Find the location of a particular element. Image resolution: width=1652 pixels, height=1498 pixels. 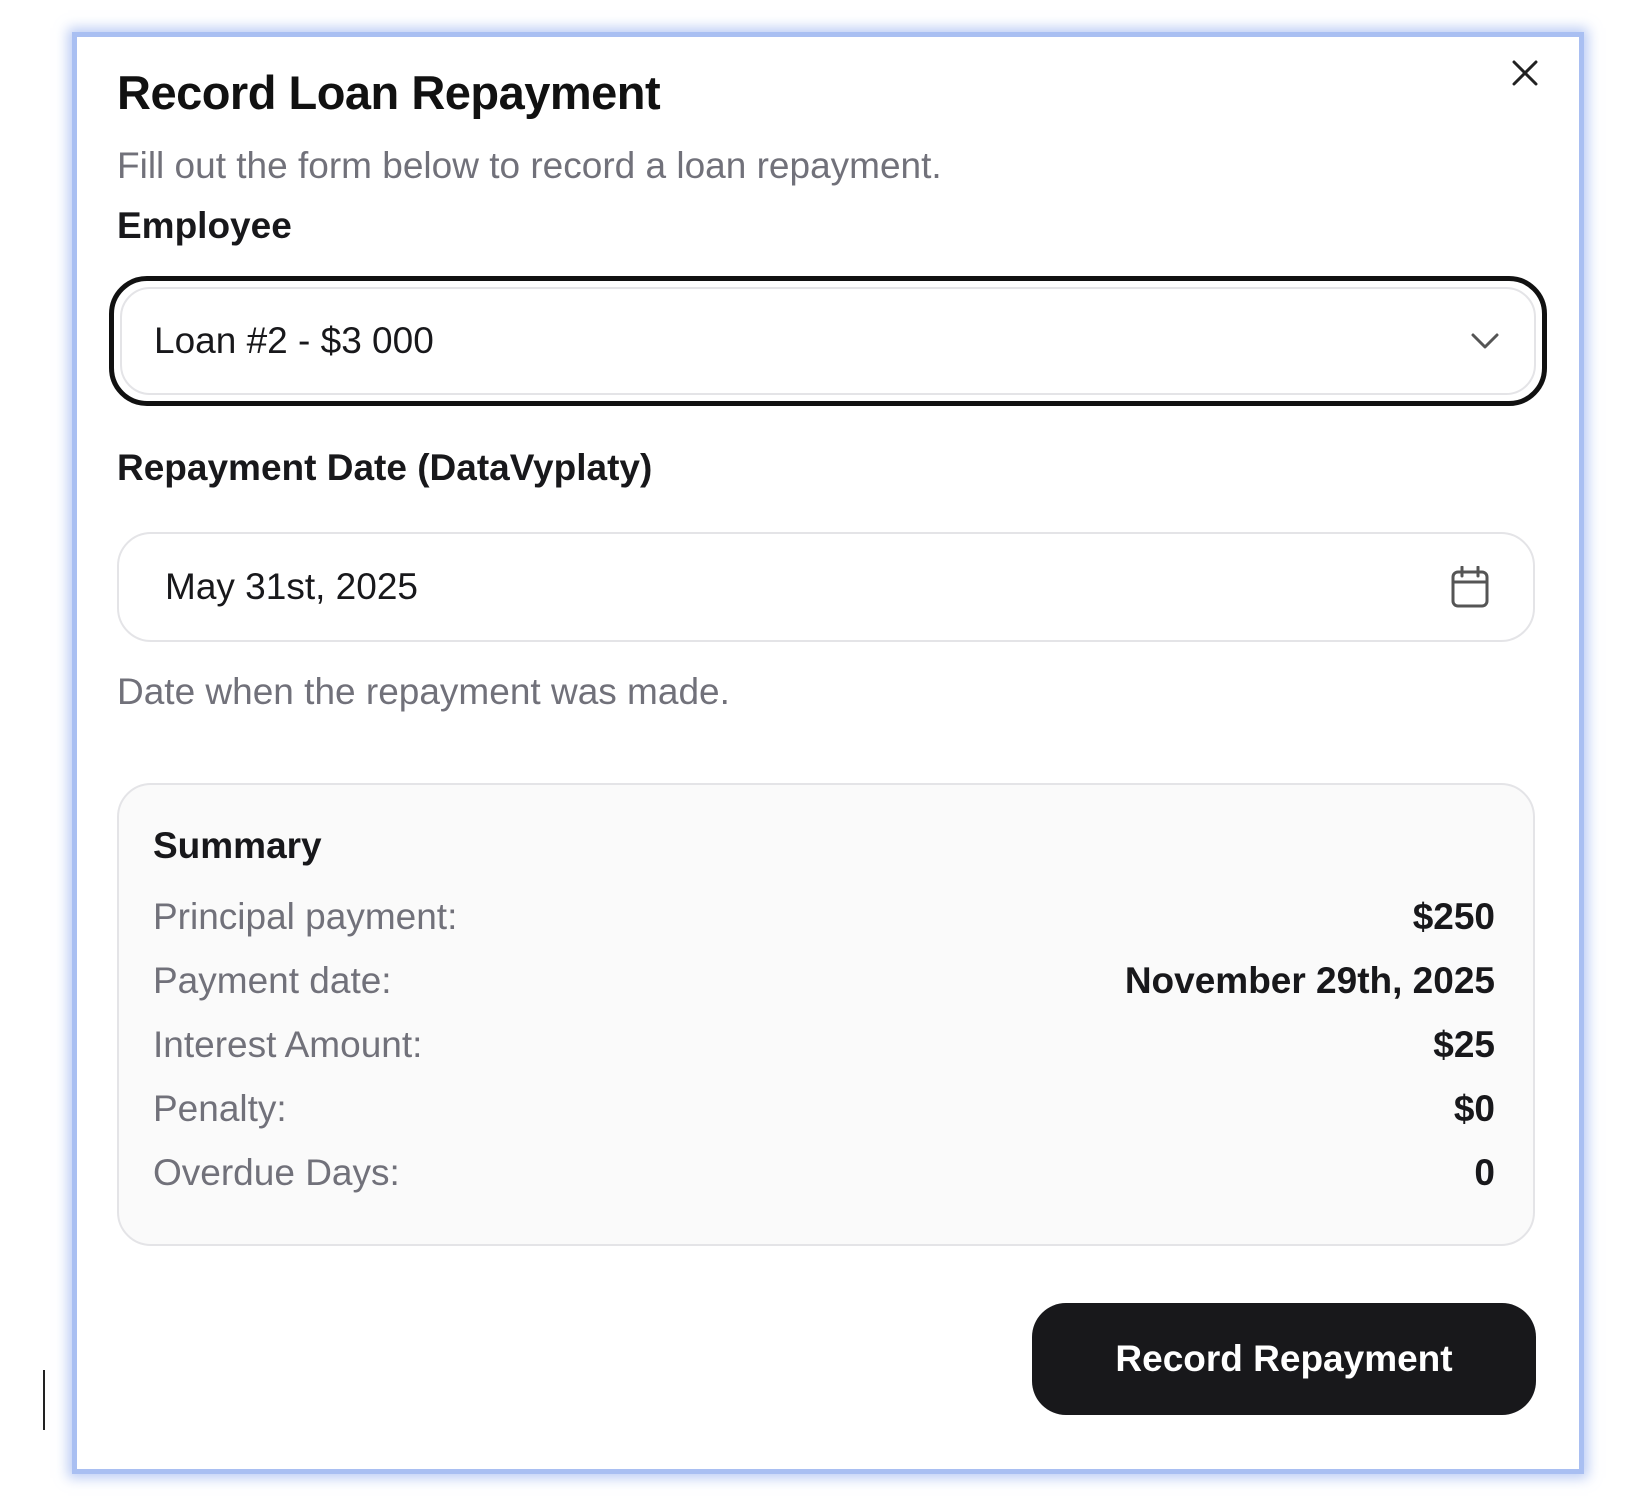

repayment-date-label: Repayment Date (DataVyplaty) is located at coordinates (385, 467).